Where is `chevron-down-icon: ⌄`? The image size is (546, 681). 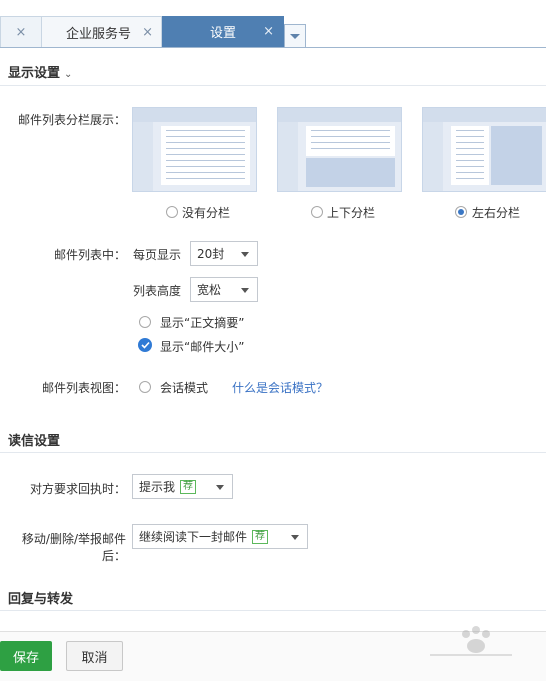
chevron-down-icon: ⌄ is located at coordinates (68, 74).